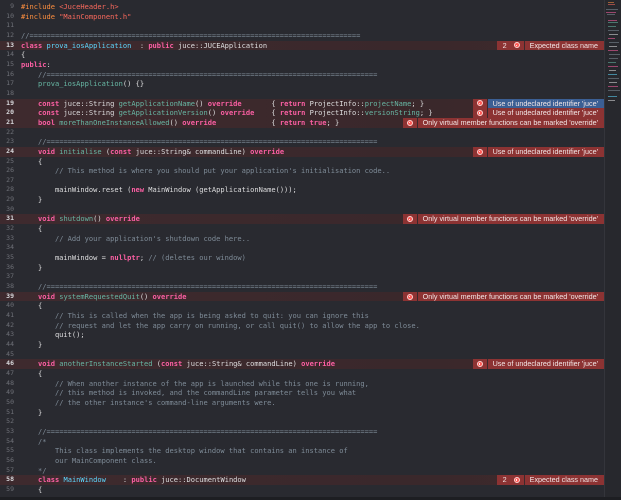 The height and width of the screenshot is (500, 621). Describe the element at coordinates (7, 451) in the screenshot. I see `line-number: 55` at that location.